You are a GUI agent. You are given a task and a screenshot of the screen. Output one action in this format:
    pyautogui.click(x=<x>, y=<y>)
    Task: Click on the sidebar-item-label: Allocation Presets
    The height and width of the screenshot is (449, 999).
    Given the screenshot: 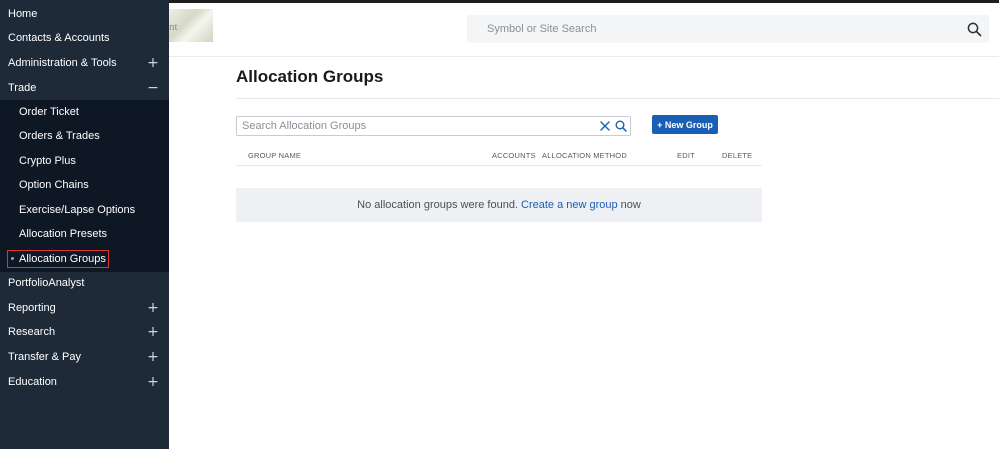 What is the action you would take?
    pyautogui.click(x=63, y=234)
    